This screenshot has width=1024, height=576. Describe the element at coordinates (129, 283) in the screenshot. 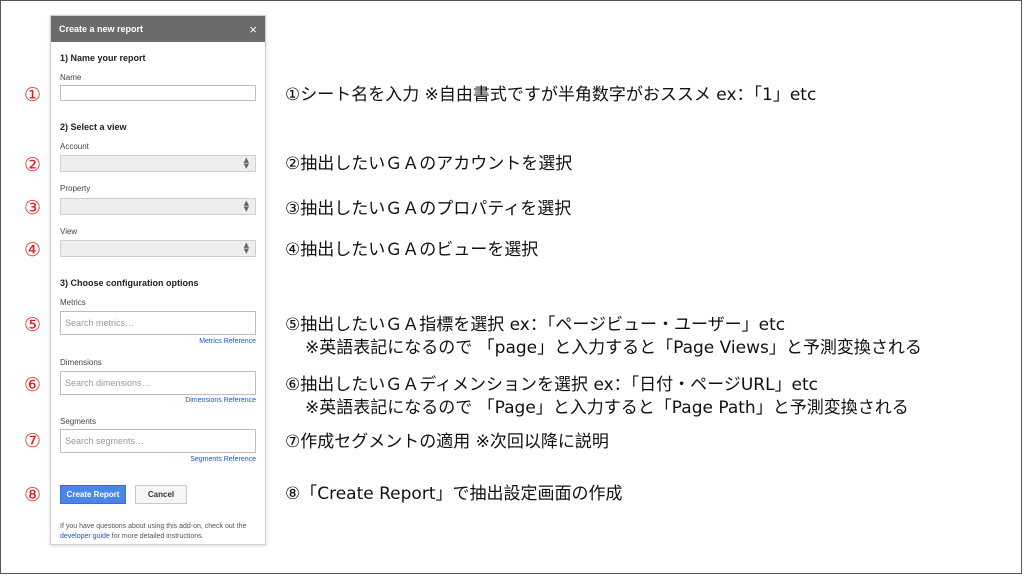

I see `section-config-heading: 3) Choose configuration options` at that location.